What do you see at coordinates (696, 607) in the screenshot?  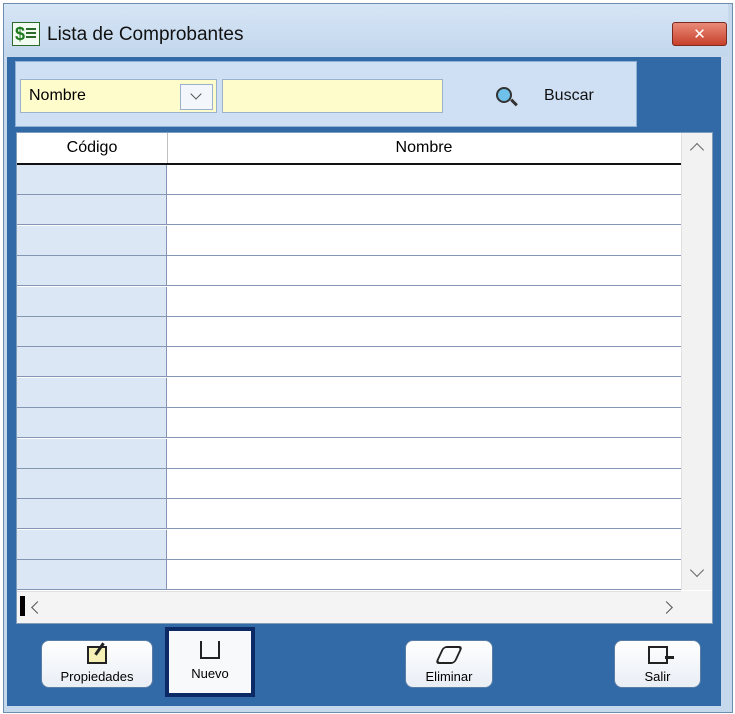 I see `scrollbar-corner` at bounding box center [696, 607].